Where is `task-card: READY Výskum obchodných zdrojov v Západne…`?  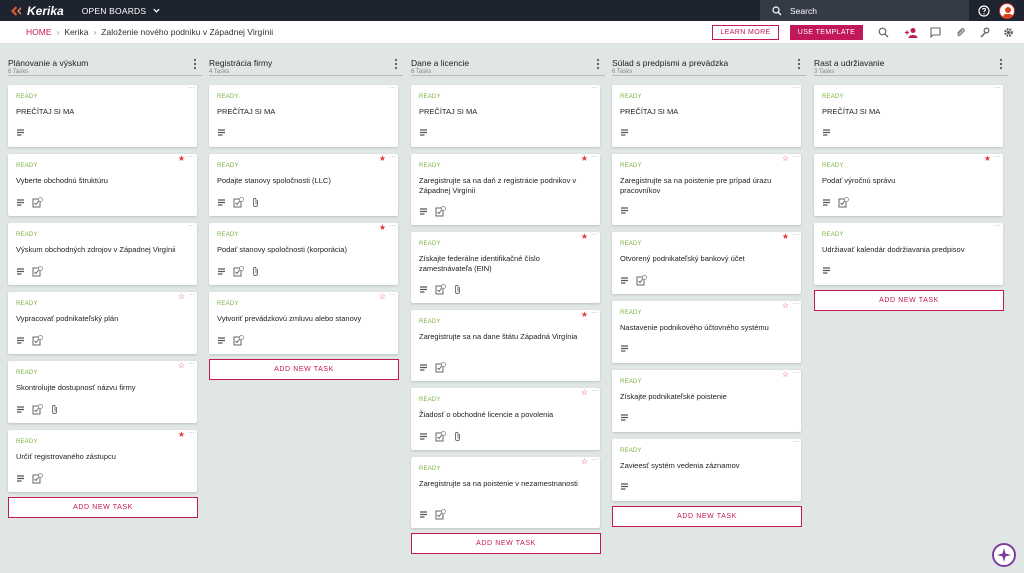
task-card: READY Výskum obchodných zdrojov v Západne… is located at coordinates (102, 254).